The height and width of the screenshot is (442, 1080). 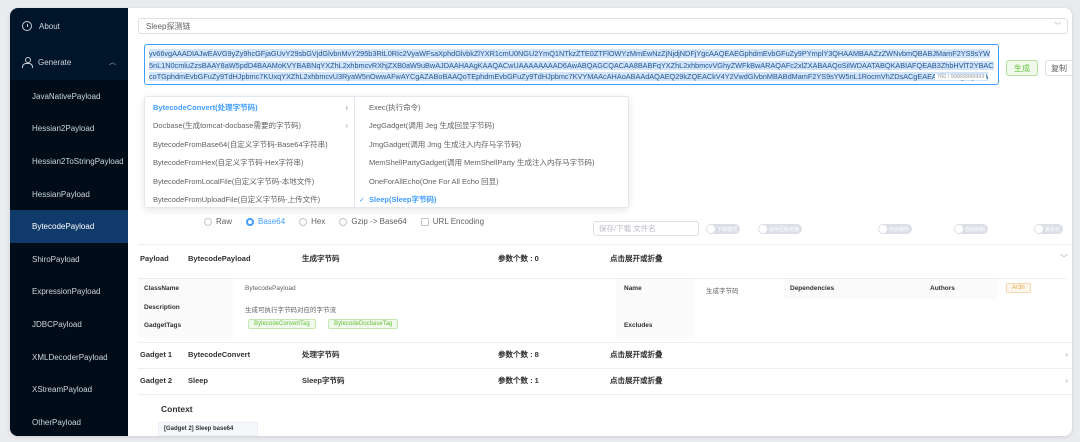 I want to click on cascader-item-label: JmgGadget(调用 Jmg 生成注入内存马字节码), so click(x=445, y=144).